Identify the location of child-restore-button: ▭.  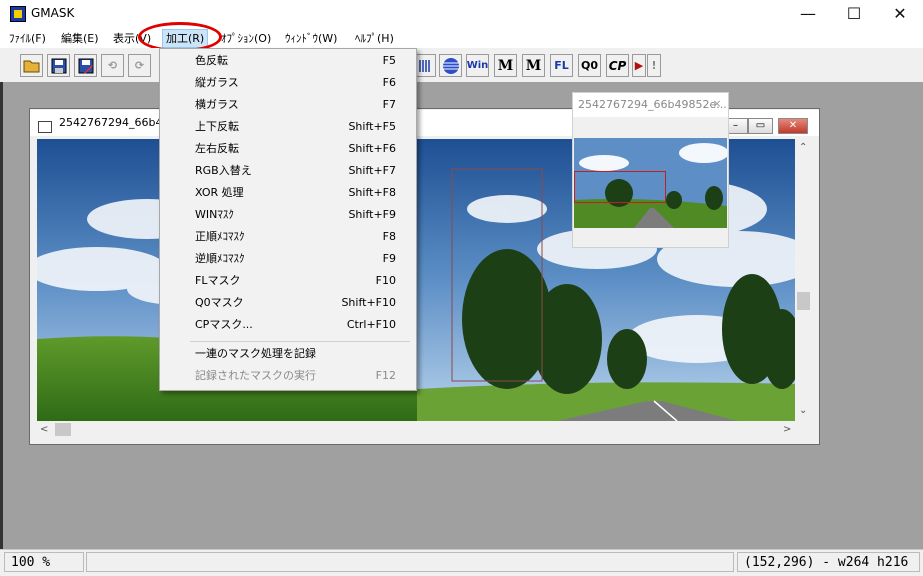
(760, 126).